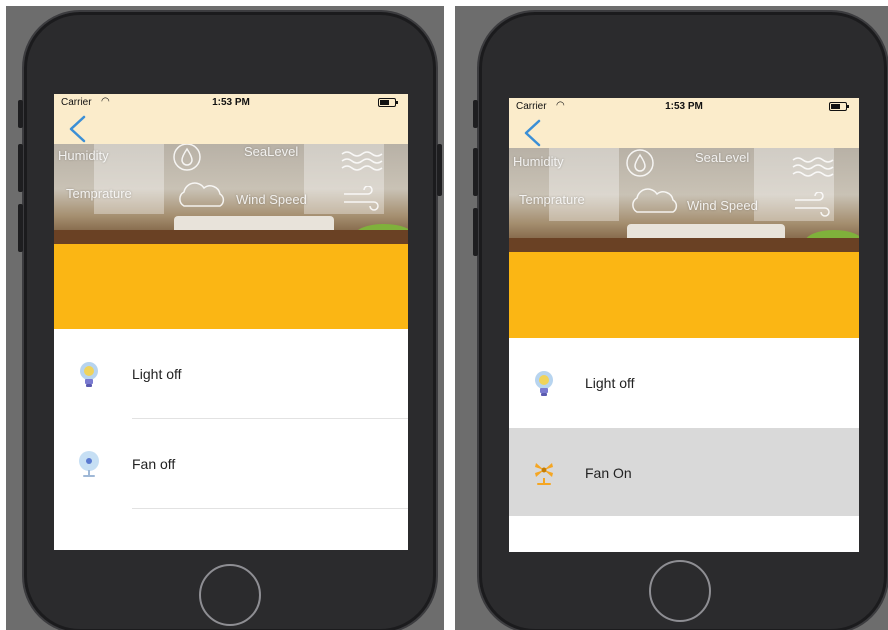 Image resolution: width=888 pixels, height=630 pixels. I want to click on device-label-fan: Fan off, so click(154, 464).